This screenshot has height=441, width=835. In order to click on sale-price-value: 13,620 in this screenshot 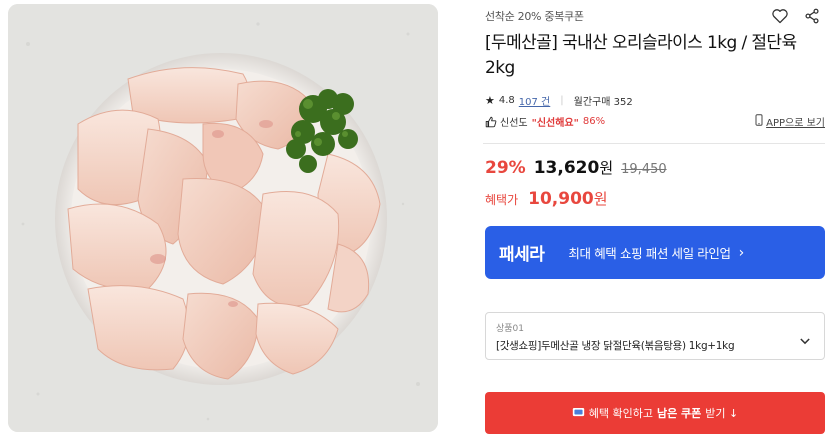, I will do `click(566, 168)`.